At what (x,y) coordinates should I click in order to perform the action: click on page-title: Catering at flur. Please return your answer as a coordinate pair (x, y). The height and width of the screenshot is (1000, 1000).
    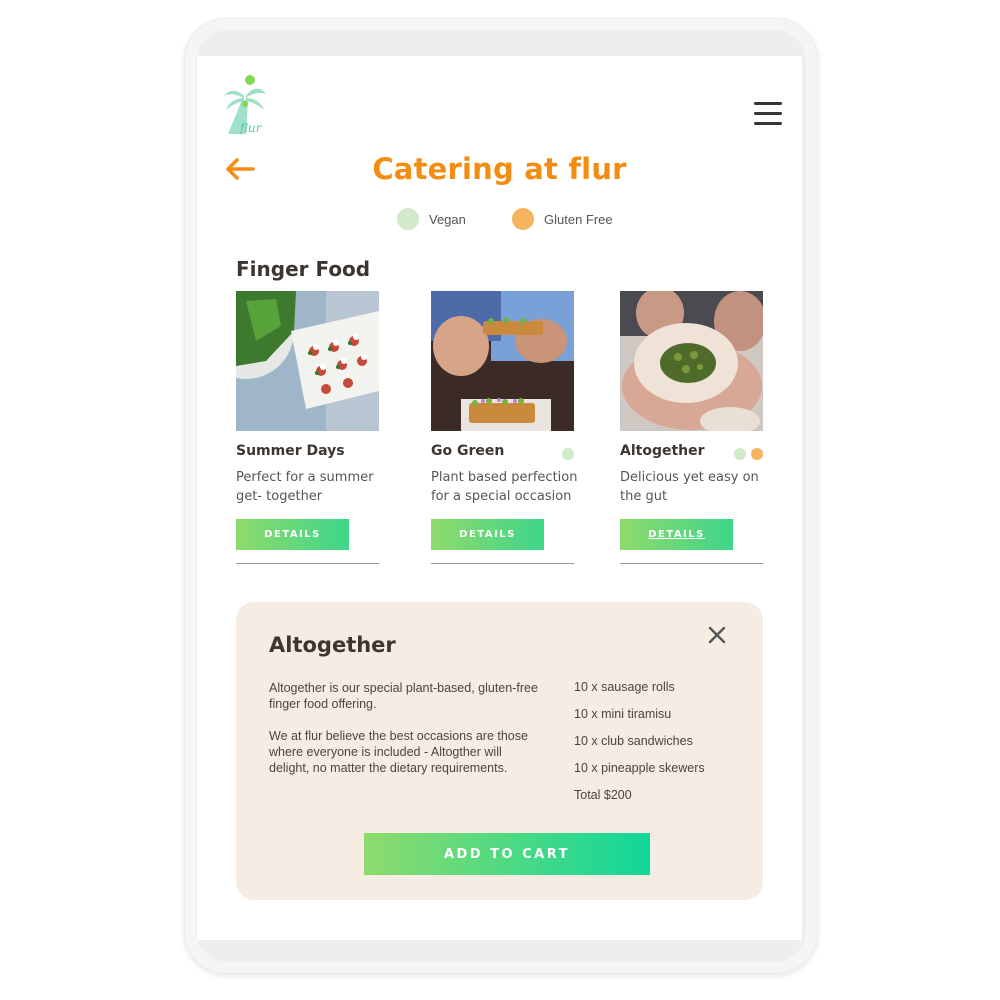
    Looking at the image, I should click on (499, 169).